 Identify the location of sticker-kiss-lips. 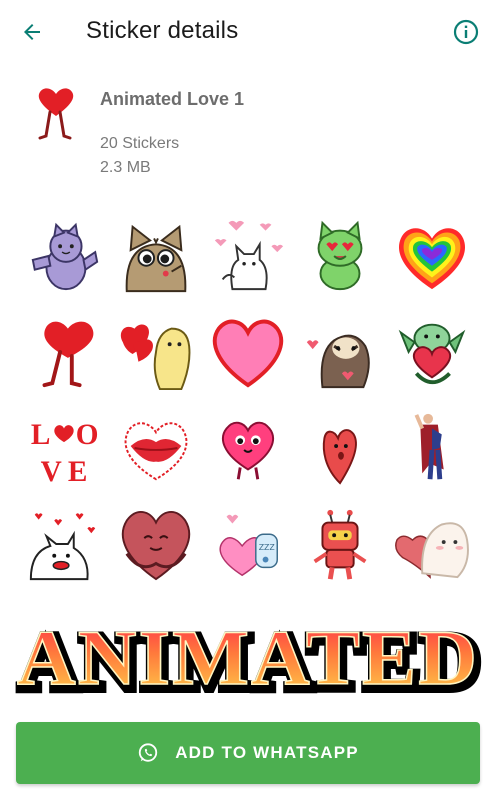
(156, 448).